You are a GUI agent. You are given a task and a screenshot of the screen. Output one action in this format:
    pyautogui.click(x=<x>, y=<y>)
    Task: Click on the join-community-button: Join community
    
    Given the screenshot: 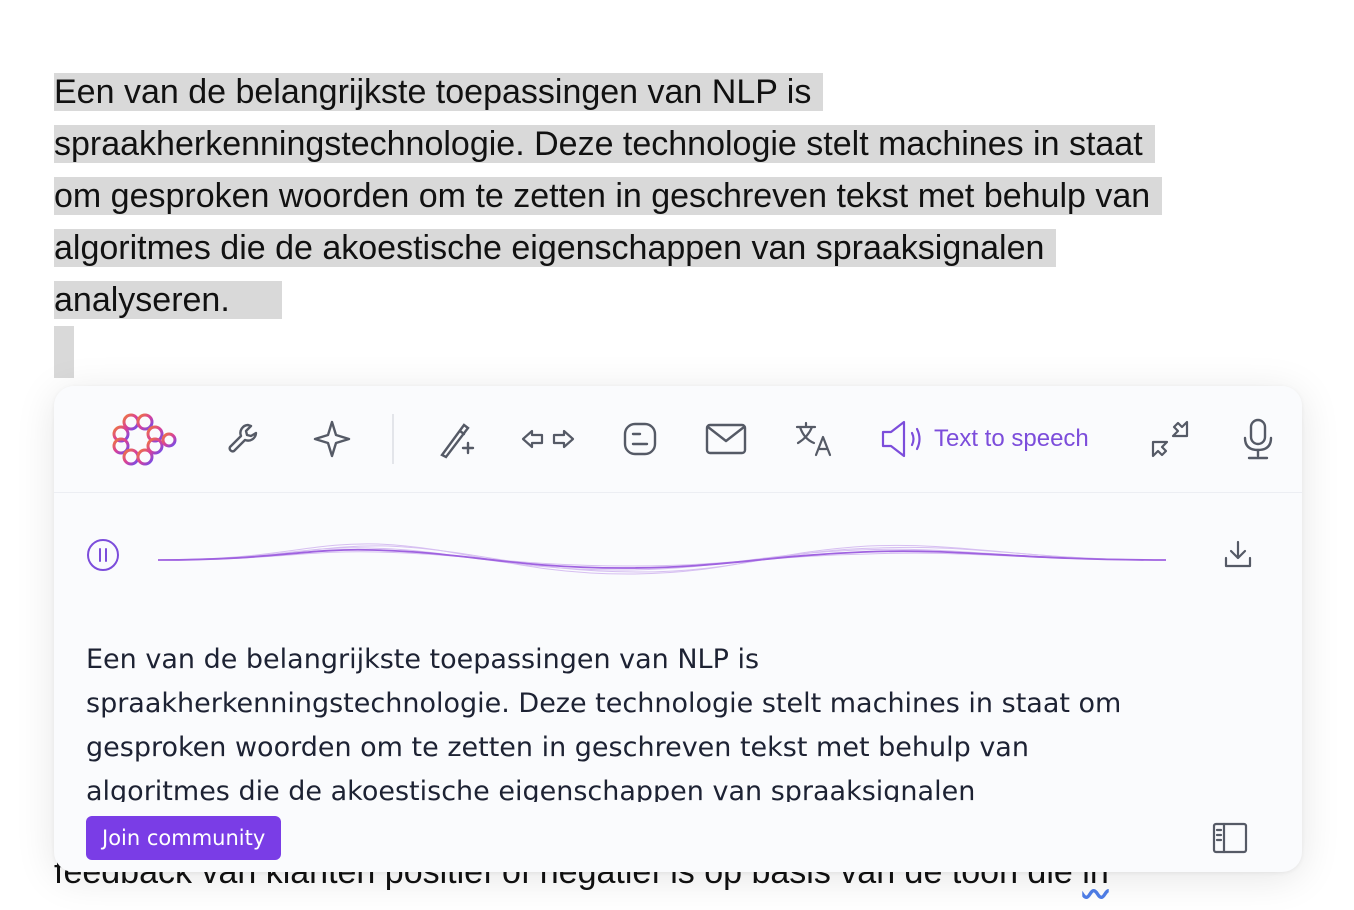 What is the action you would take?
    pyautogui.click(x=184, y=838)
    